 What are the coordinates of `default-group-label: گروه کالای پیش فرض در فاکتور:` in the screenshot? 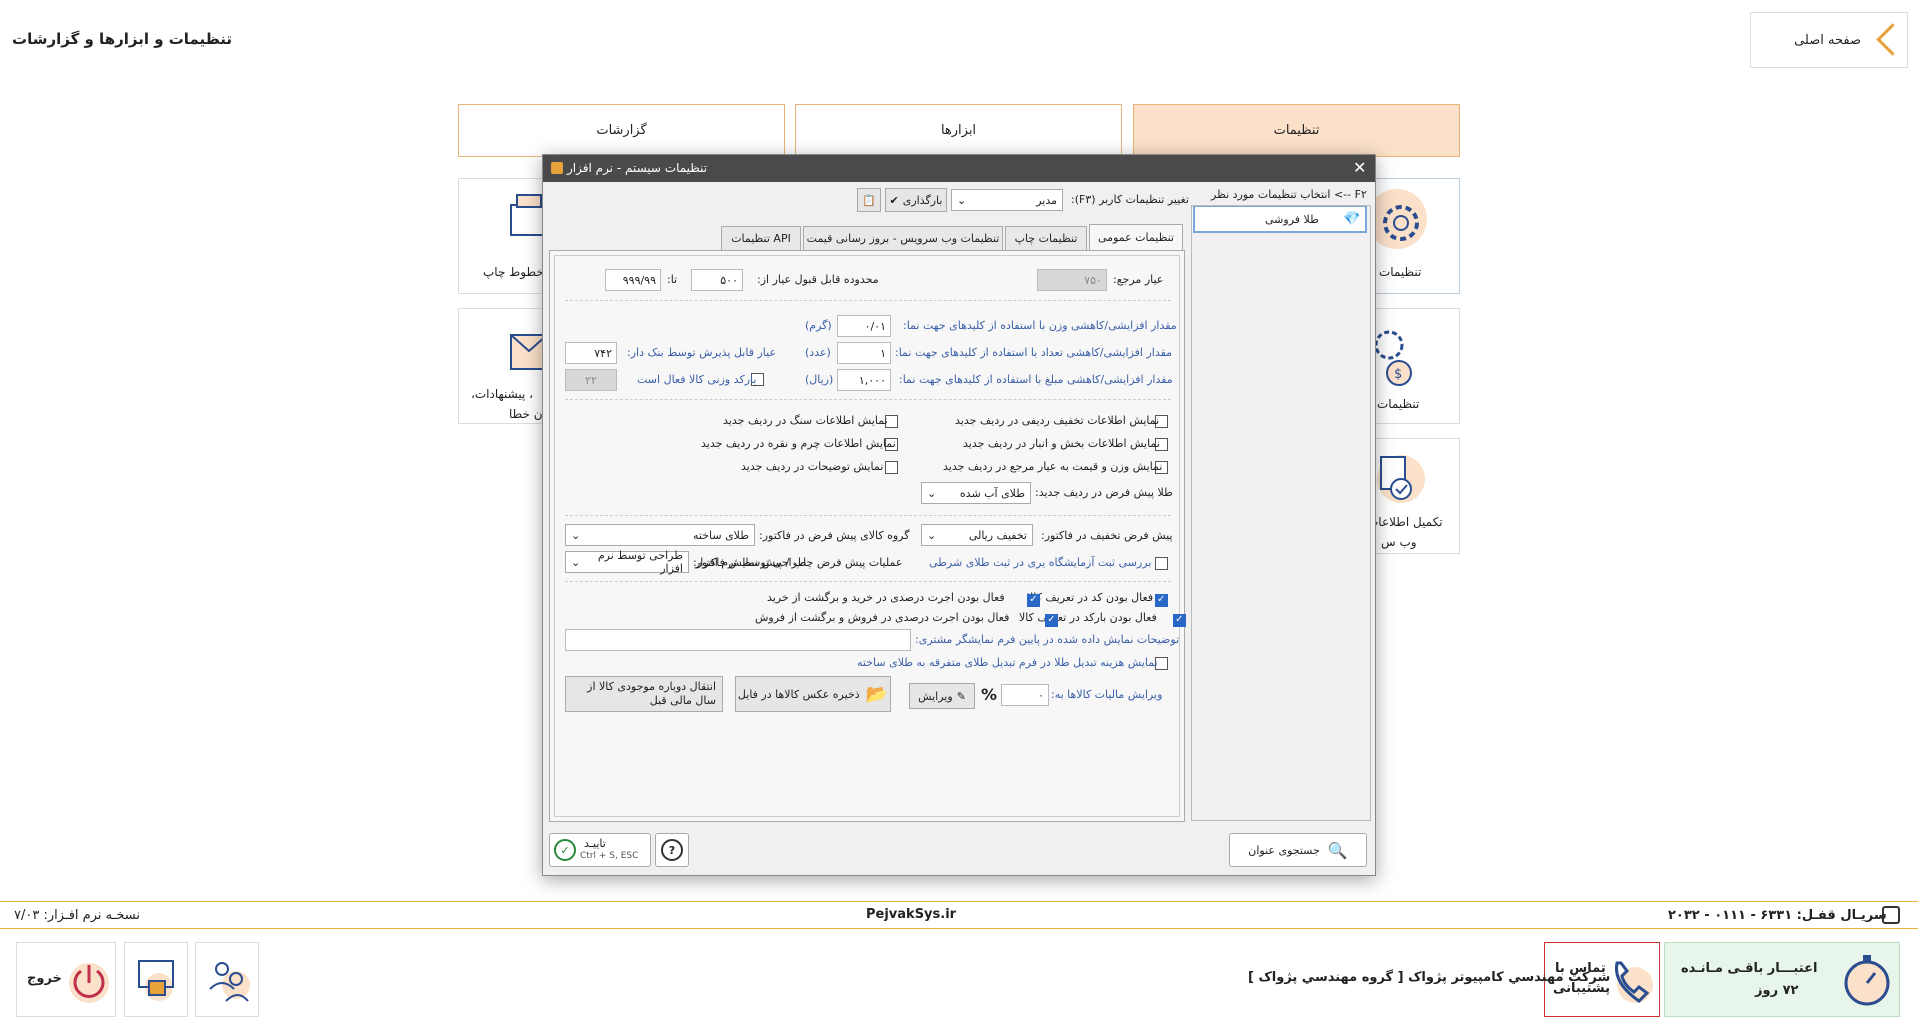 It's located at (834, 535).